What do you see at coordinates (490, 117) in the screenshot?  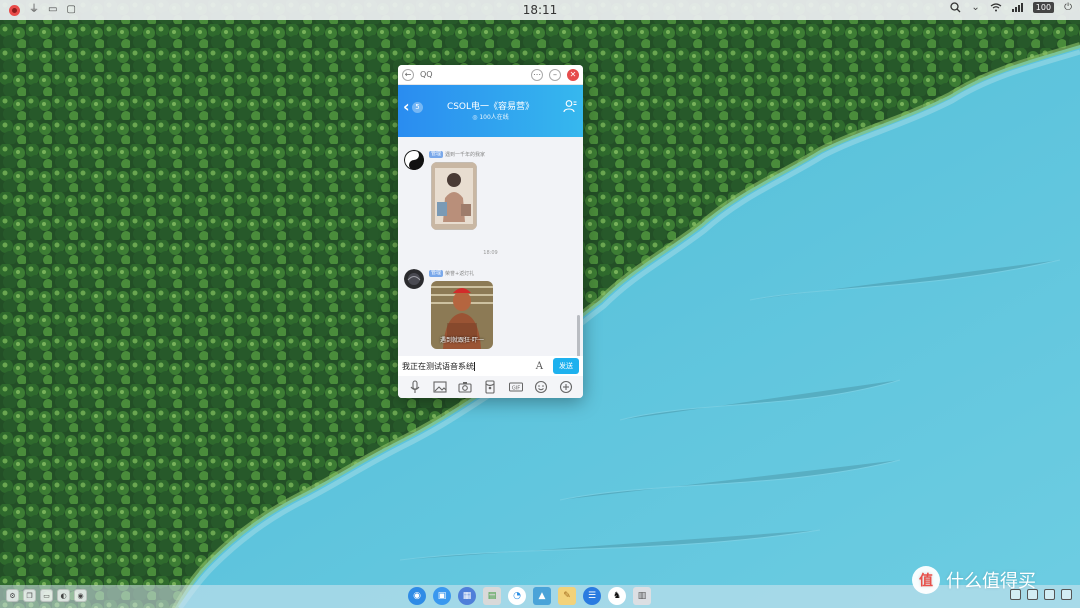 I see `online-count: ◎ 100人在线` at bounding box center [490, 117].